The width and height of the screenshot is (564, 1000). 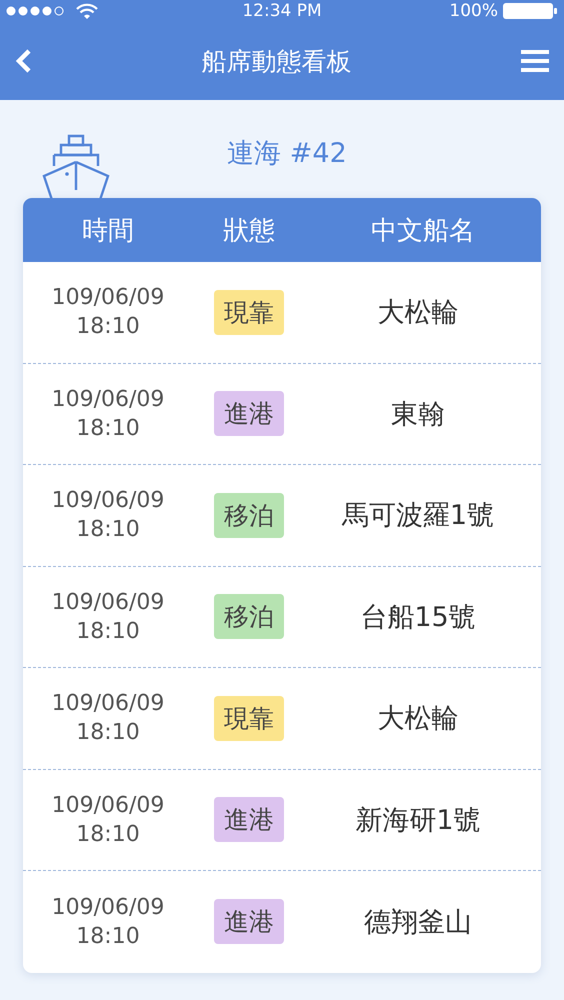 What do you see at coordinates (287, 154) in the screenshot?
I see `berth-title: 連海 #42` at bounding box center [287, 154].